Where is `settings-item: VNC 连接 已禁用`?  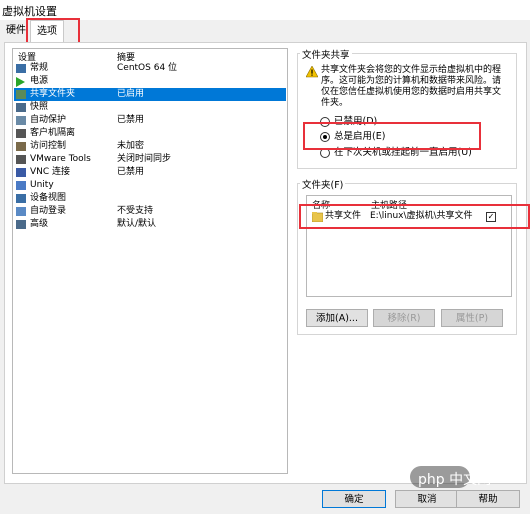
settings-item: VNC 连接 已禁用 is located at coordinates (150, 172).